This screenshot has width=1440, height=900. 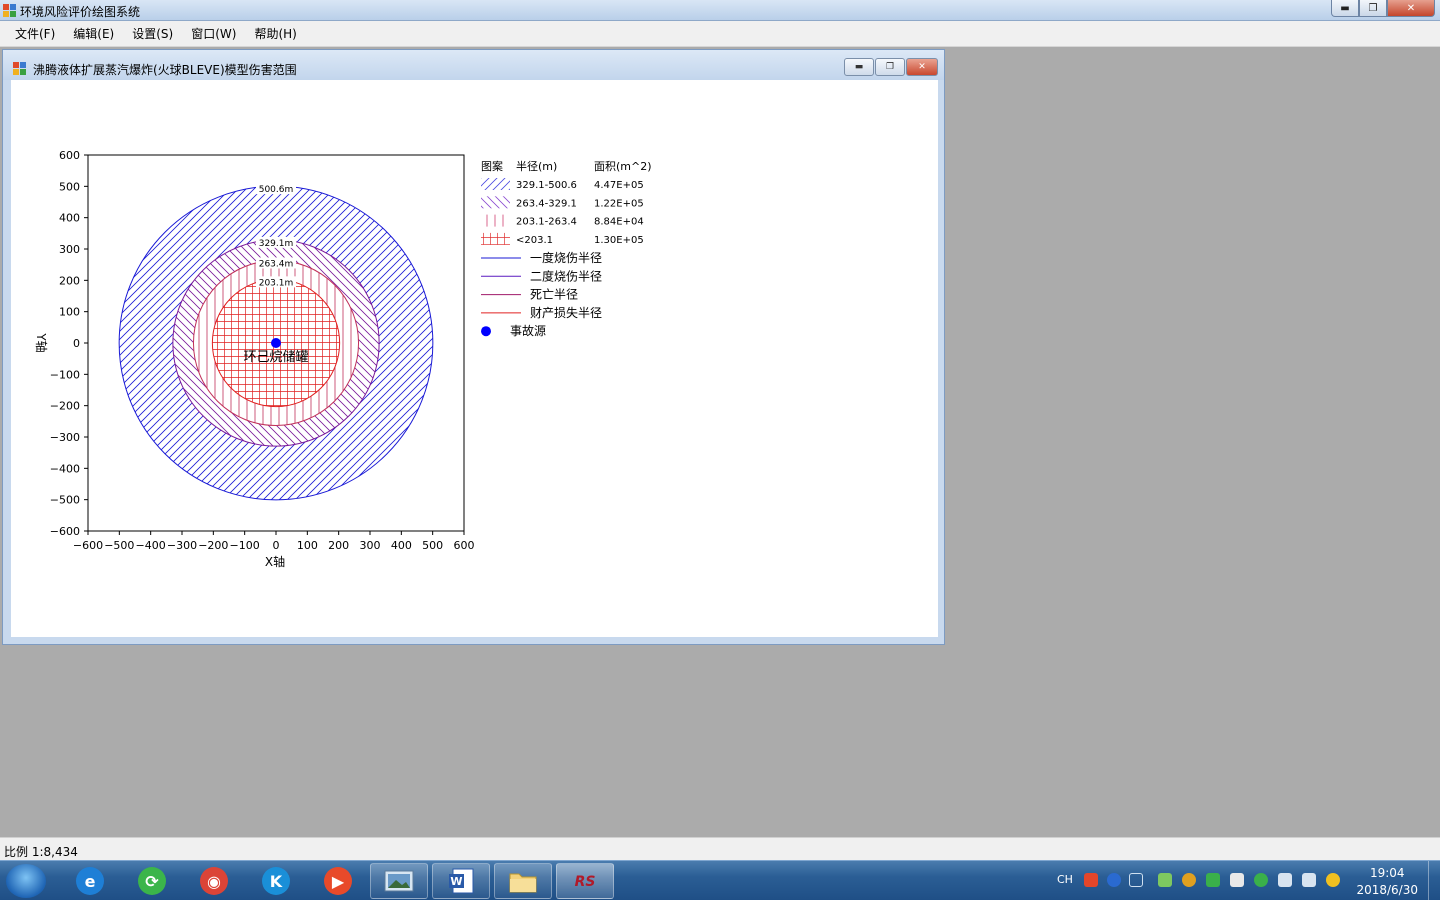 I want to click on picture-icon, so click(x=399, y=881).